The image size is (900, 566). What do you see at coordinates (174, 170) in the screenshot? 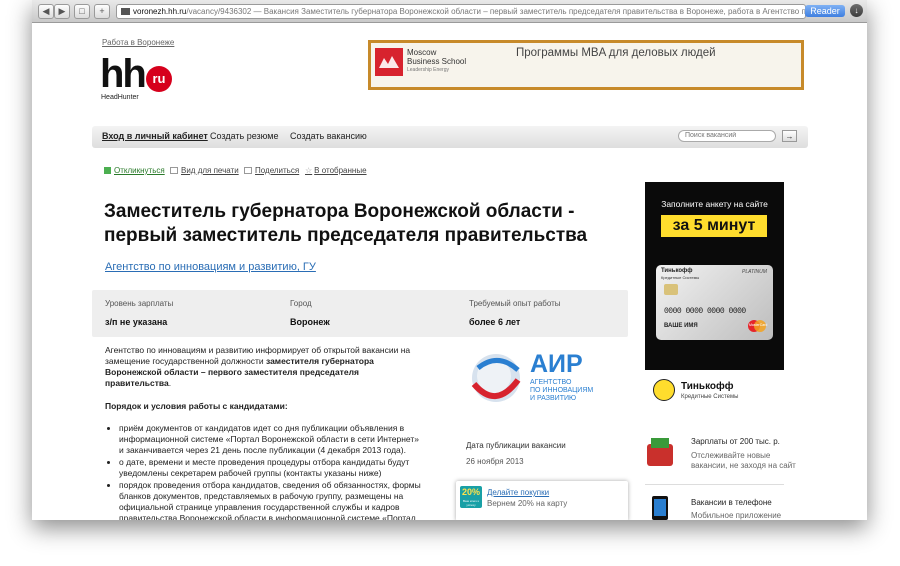
I see `printer-icon` at bounding box center [174, 170].